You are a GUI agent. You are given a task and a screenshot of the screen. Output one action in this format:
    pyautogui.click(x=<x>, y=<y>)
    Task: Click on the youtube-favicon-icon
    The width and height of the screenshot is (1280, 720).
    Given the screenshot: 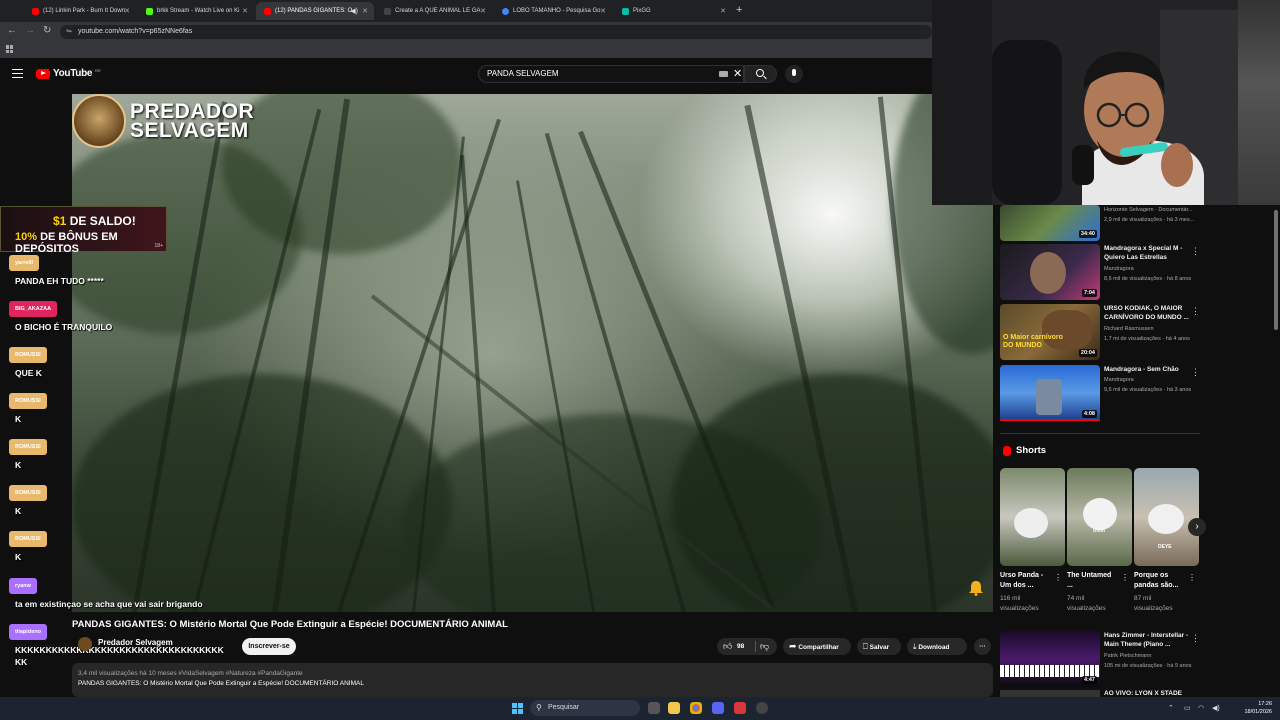 What is the action you would take?
    pyautogui.click(x=267, y=11)
    